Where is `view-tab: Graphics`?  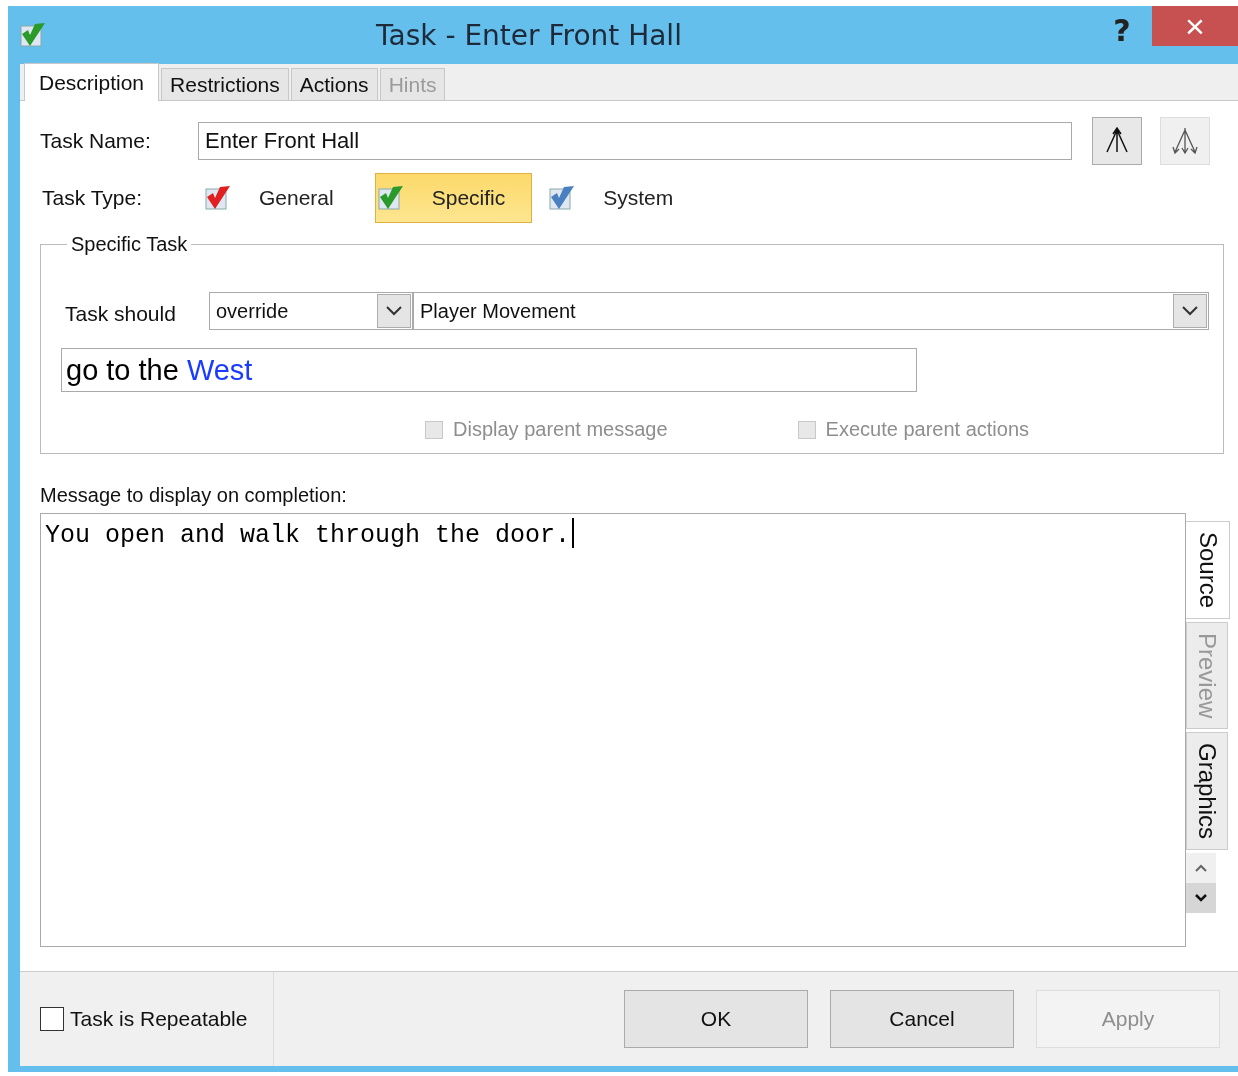
view-tab: Graphics is located at coordinates (1207, 791).